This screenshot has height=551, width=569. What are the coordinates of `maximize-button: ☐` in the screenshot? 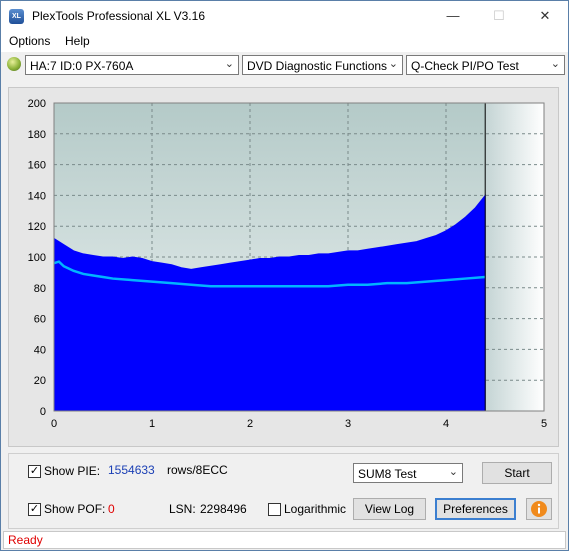 It's located at (499, 16).